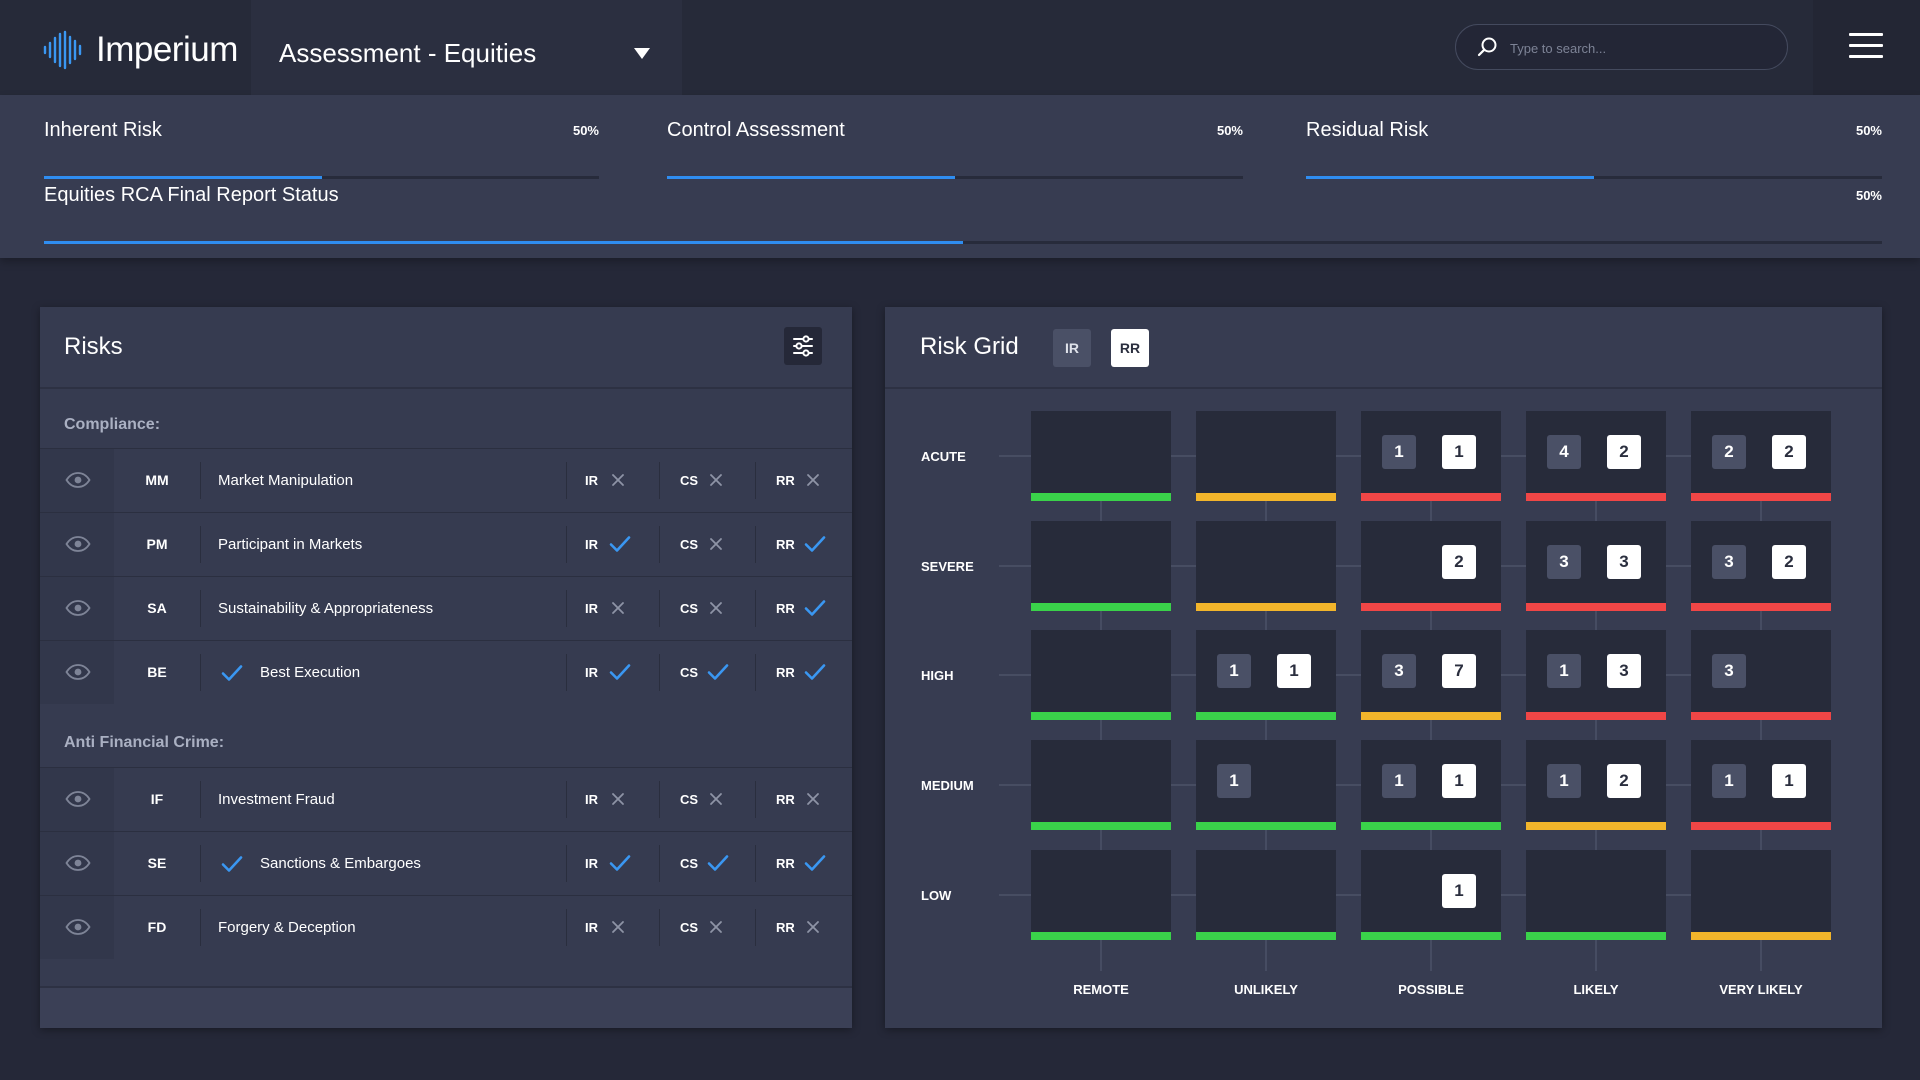  What do you see at coordinates (1266, 785) in the screenshot?
I see `grid-cell-medium-unlikely: 1` at bounding box center [1266, 785].